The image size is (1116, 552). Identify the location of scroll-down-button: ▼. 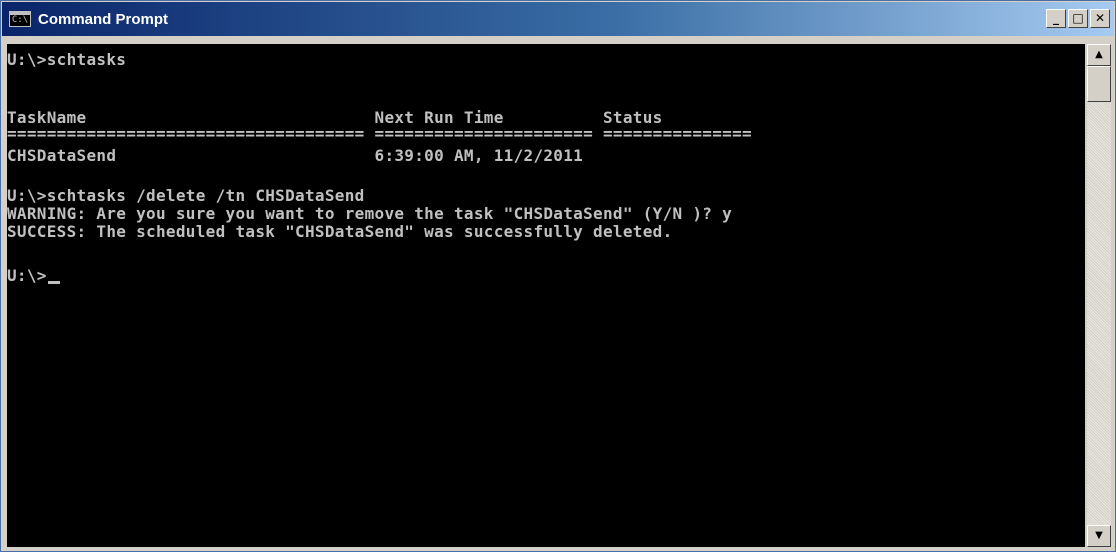
(1099, 536).